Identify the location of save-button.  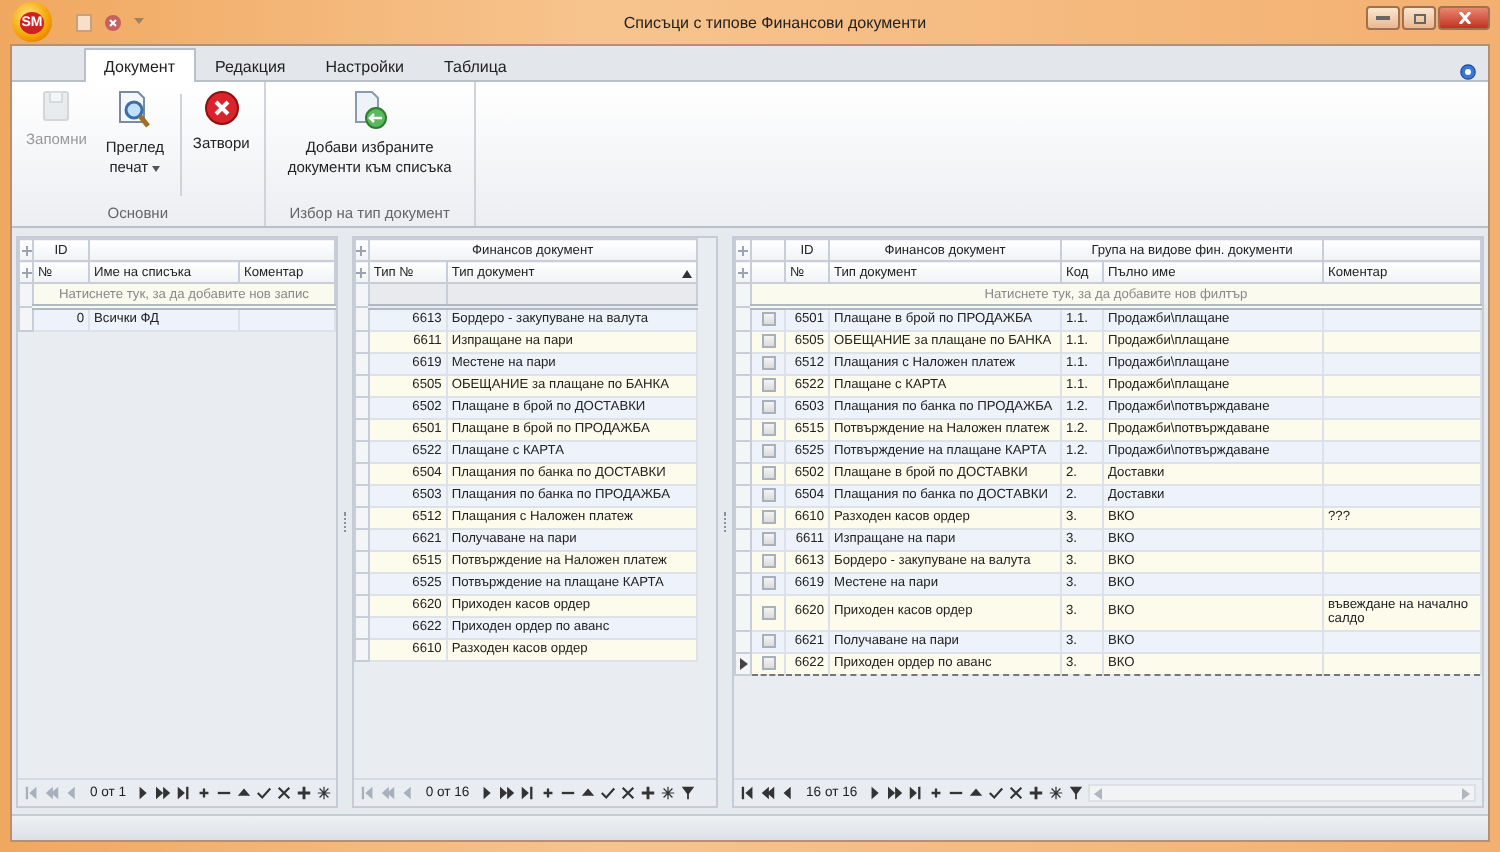
(84, 22).